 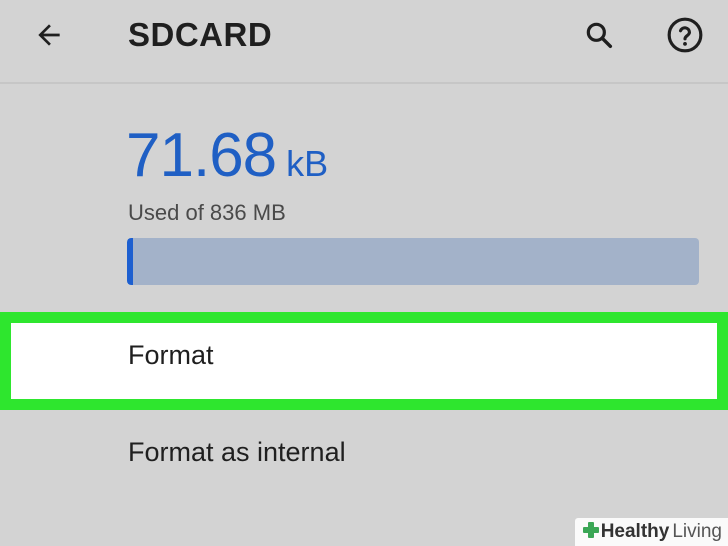 What do you see at coordinates (207, 212) in the screenshot?
I see `storage-caption: Used of 836 MB` at bounding box center [207, 212].